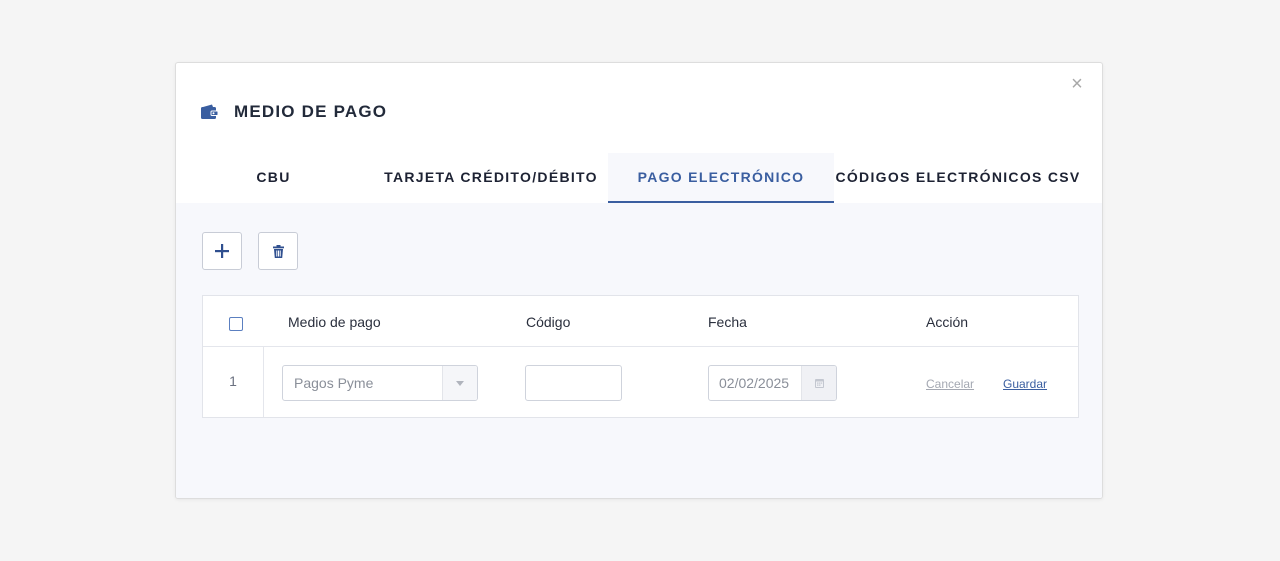 The image size is (1280, 561). I want to click on select-toggle, so click(459, 383).